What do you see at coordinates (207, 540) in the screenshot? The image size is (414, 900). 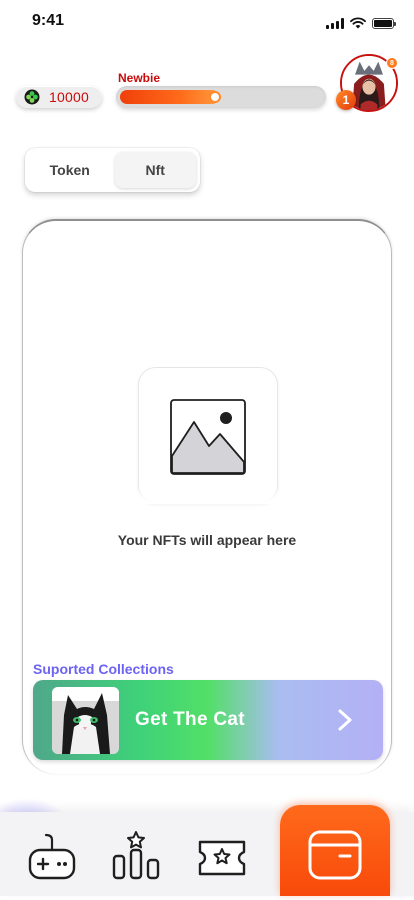 I see `empty-nft-message: Your NFTs will appear here` at bounding box center [207, 540].